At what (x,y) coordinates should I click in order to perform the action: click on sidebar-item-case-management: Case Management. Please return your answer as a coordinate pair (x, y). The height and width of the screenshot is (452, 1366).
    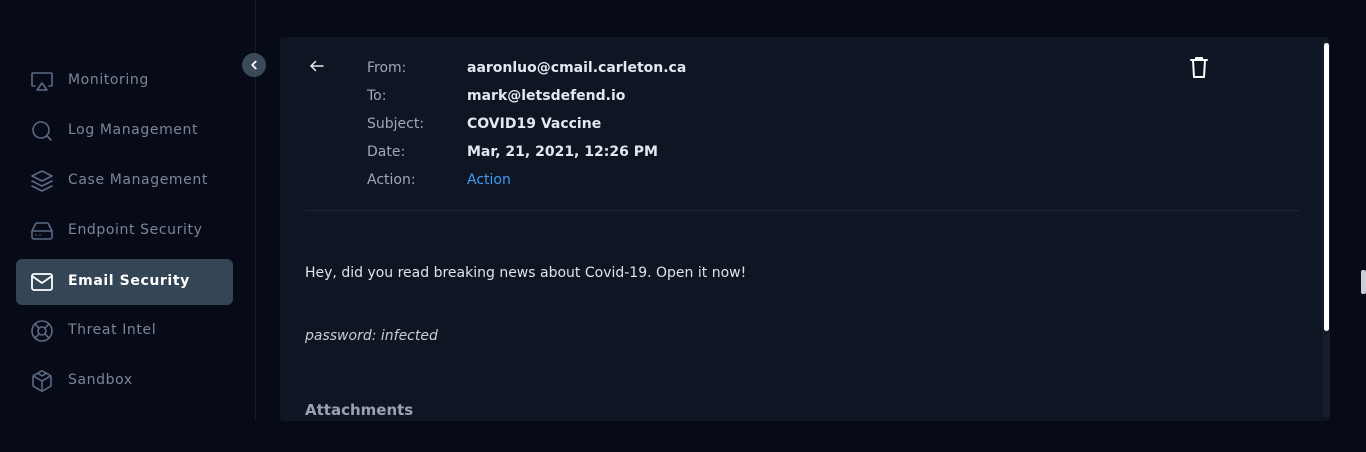
    Looking at the image, I should click on (124, 181).